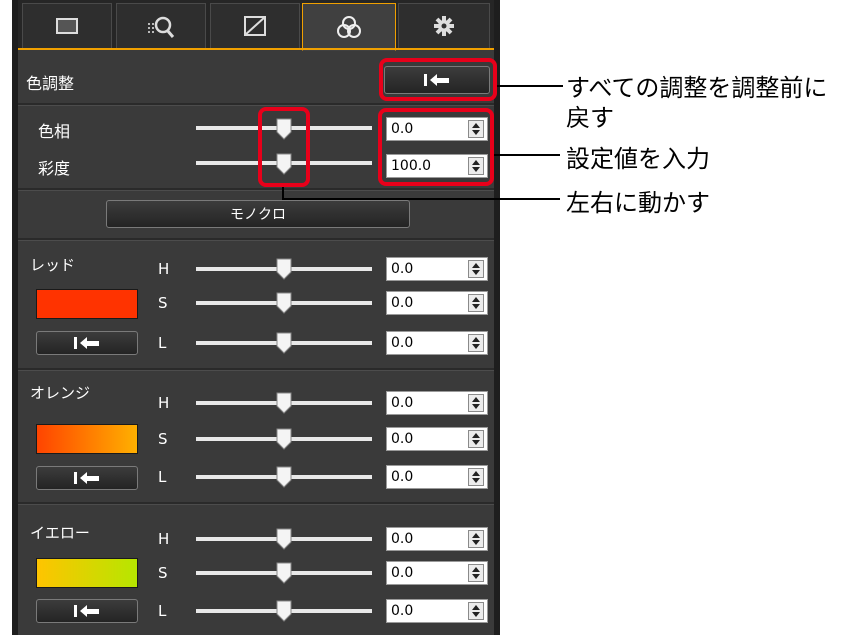  What do you see at coordinates (162, 343) in the screenshot?
I see `red-l-label: L` at bounding box center [162, 343].